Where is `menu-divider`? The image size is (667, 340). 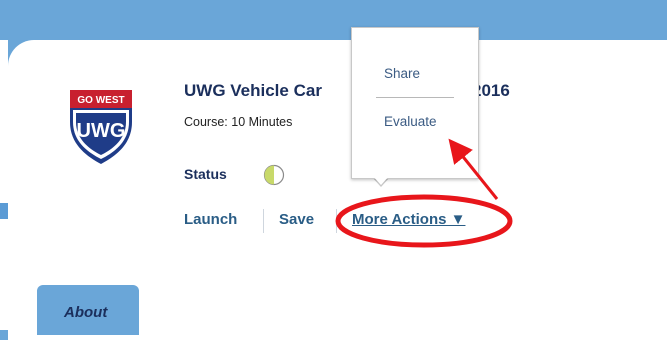
menu-divider is located at coordinates (415, 97).